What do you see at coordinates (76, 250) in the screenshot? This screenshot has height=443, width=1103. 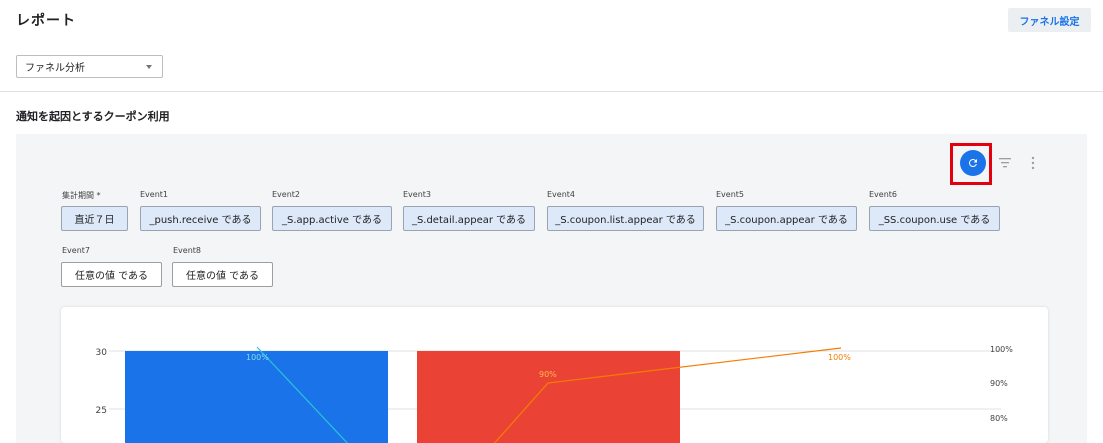 I see `event7-label: Event7` at bounding box center [76, 250].